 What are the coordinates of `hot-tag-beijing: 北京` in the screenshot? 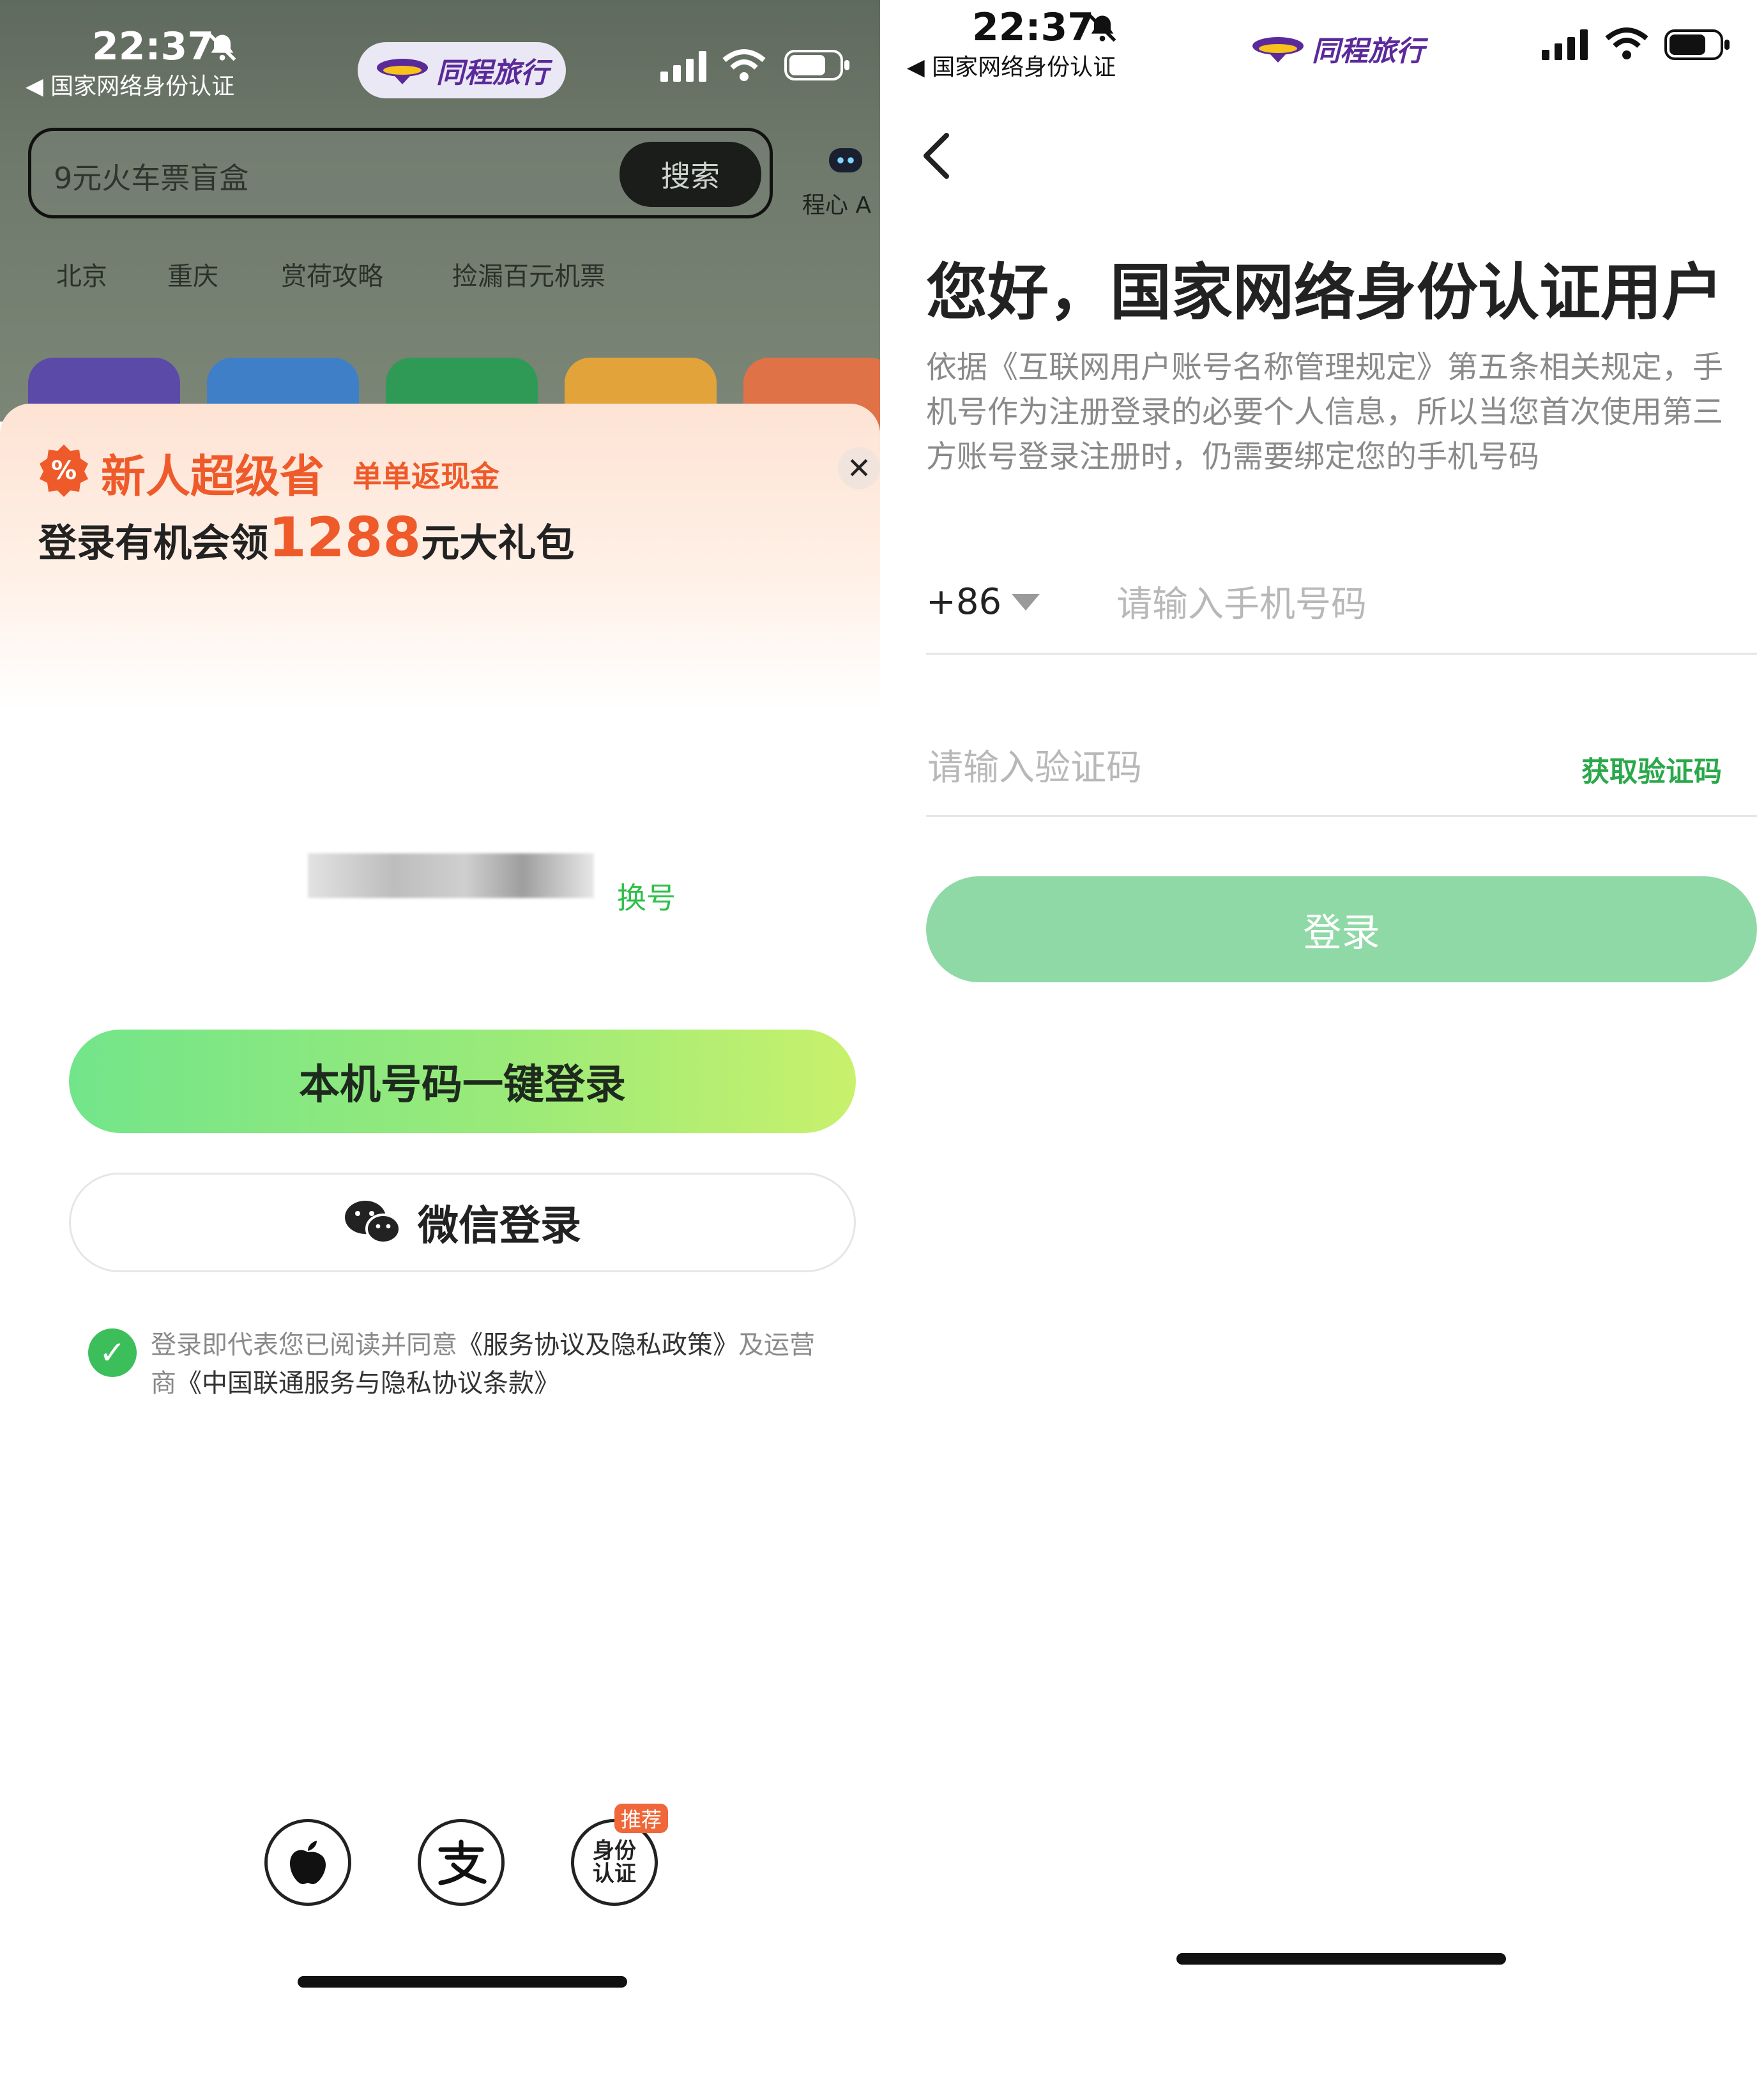 It's located at (81, 274).